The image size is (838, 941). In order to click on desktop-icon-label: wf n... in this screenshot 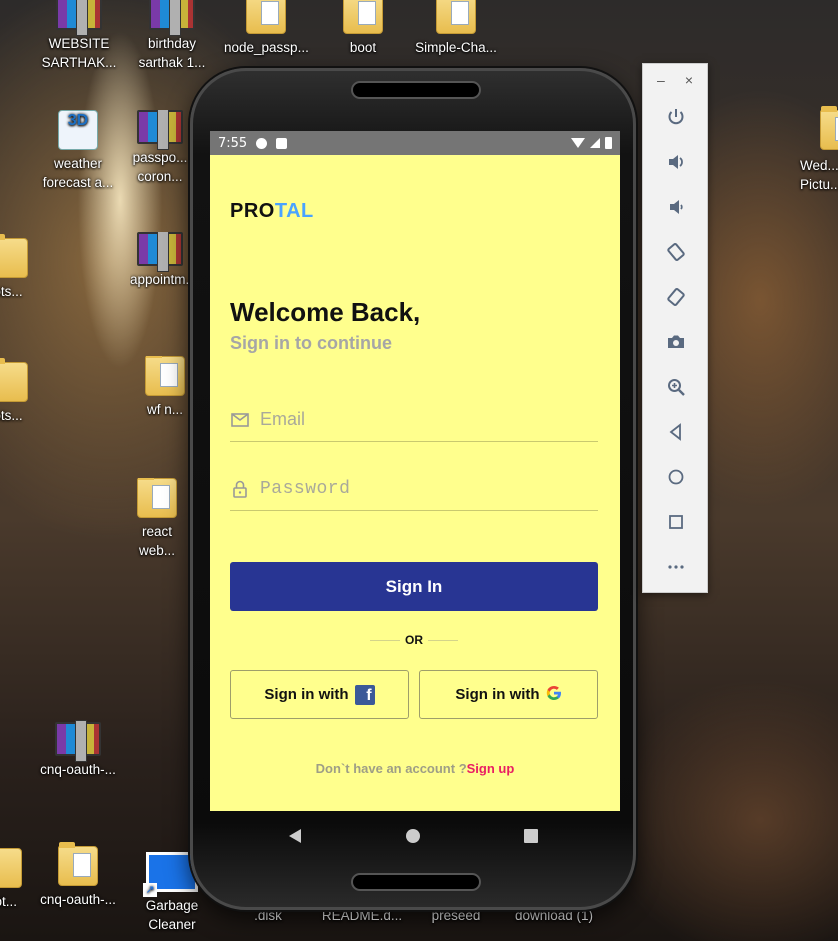, I will do `click(164, 409)`.